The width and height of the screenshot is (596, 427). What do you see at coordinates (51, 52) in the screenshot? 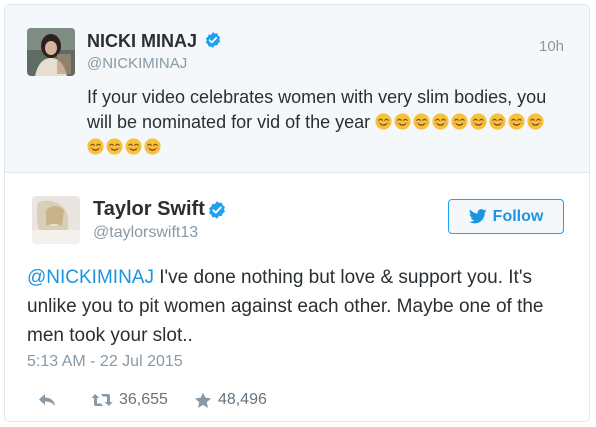
I see `nicki-avatar` at bounding box center [51, 52].